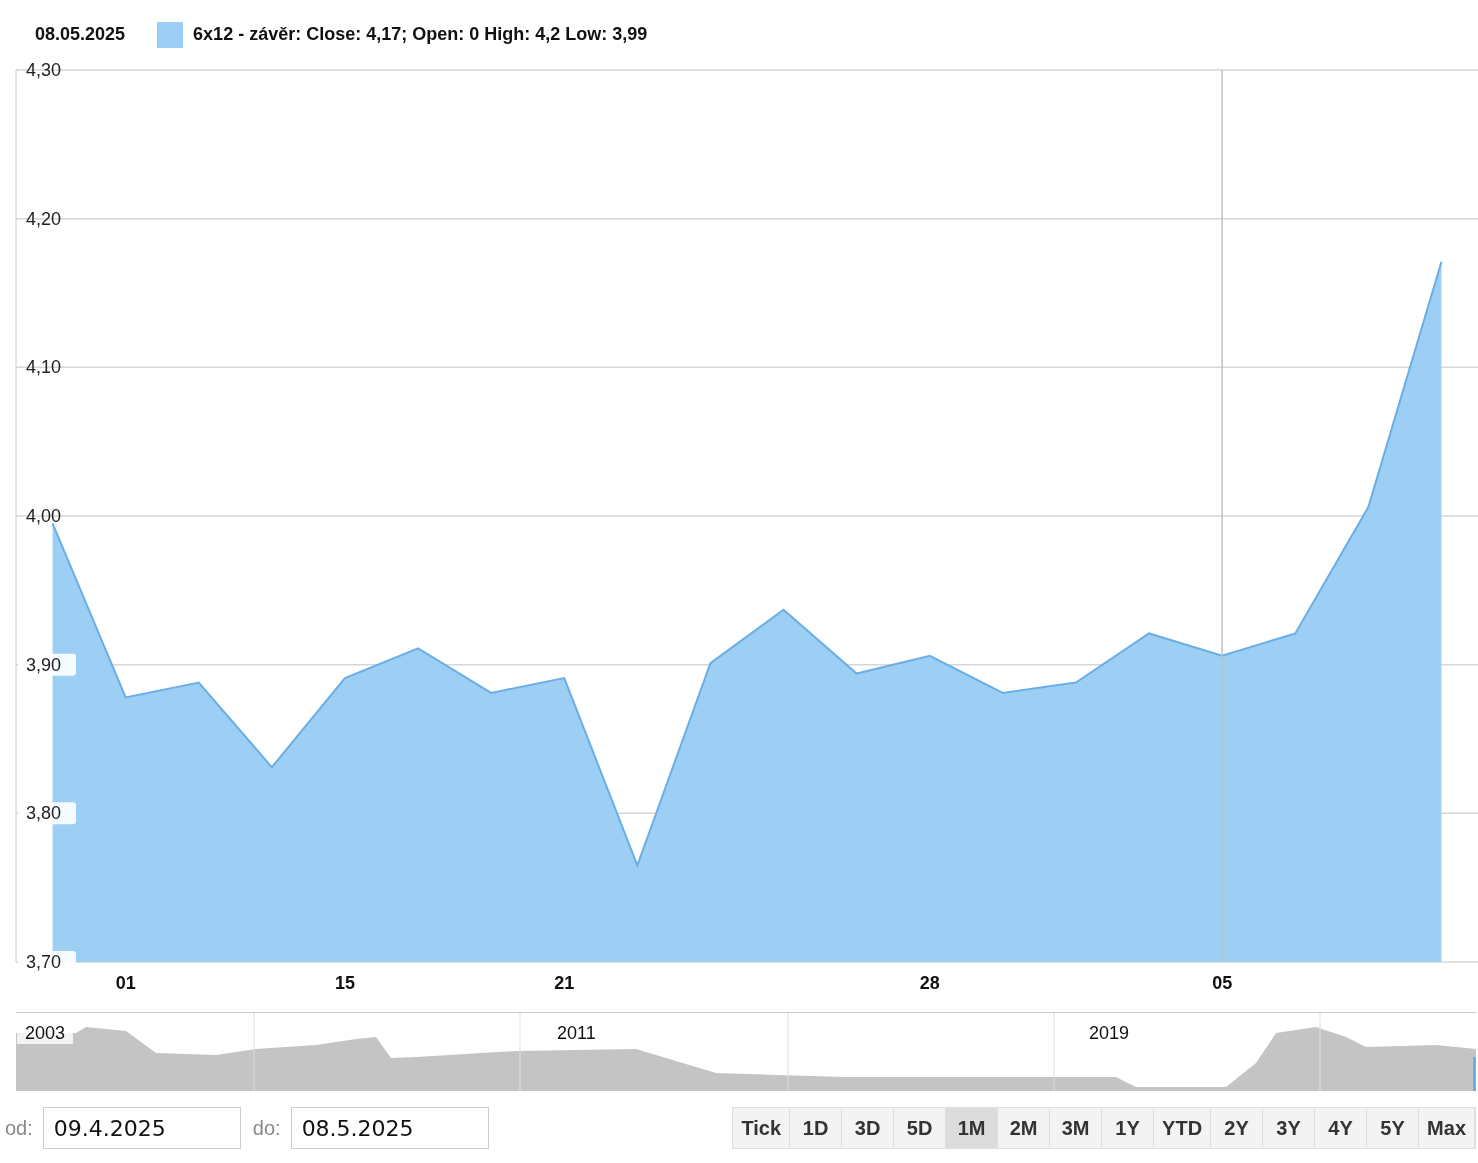  What do you see at coordinates (746, 1051) in the screenshot?
I see `navigator-panel: 2003 2011 2019` at bounding box center [746, 1051].